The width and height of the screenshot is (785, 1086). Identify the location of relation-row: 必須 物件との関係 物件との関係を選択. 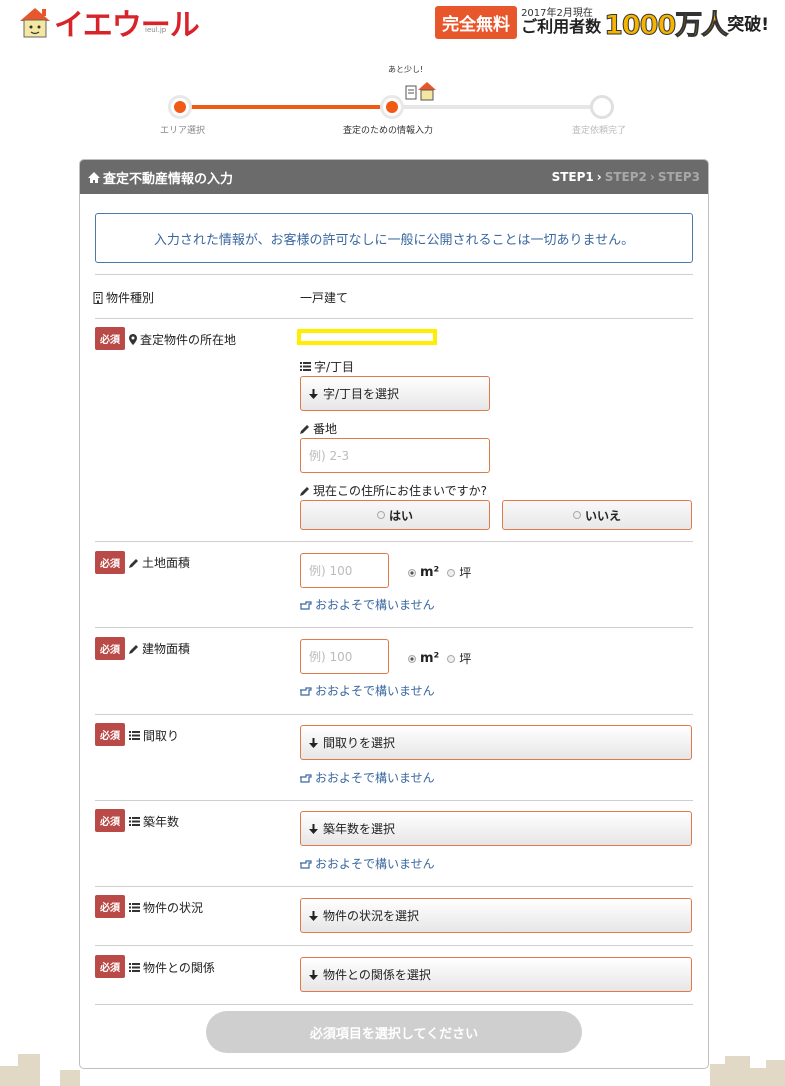
(394, 975).